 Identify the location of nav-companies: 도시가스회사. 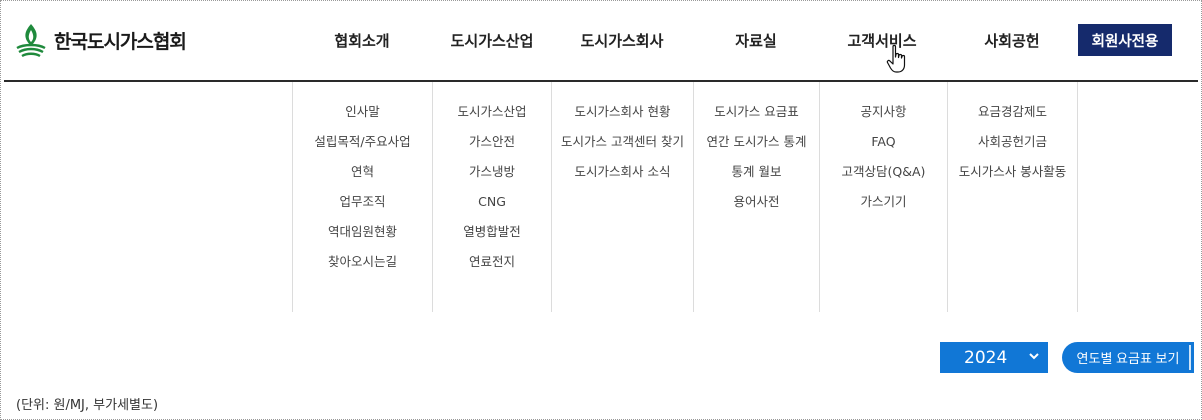
(622, 40).